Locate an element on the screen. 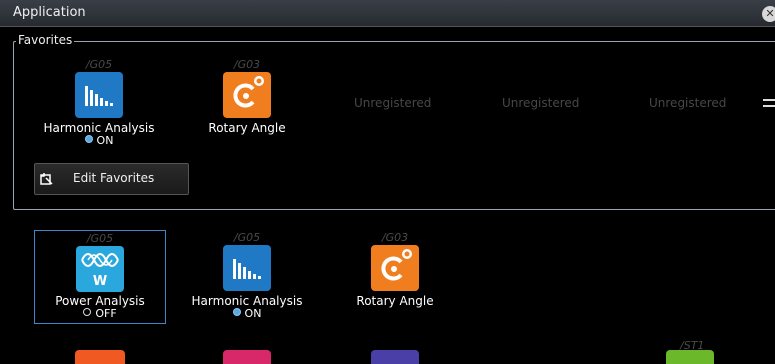 The image size is (775, 364). close-icon: ✕ is located at coordinates (768, 14).